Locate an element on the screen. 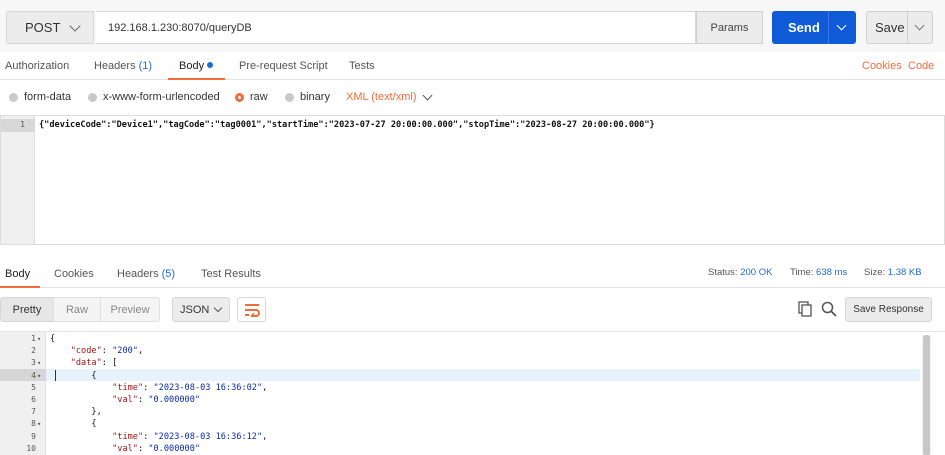 The width and height of the screenshot is (945, 455). raw-button: Raw is located at coordinates (77, 309).